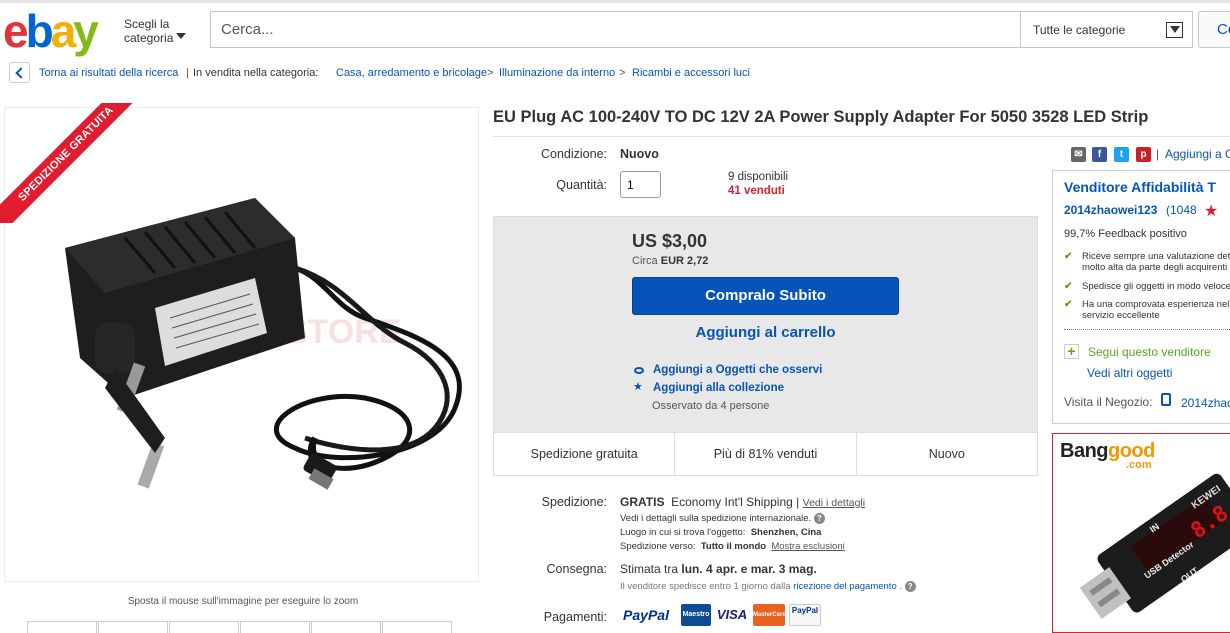 This screenshot has height=633, width=1230. I want to click on delivery-dates: lun. 4 apr. e mar. 3 mag., so click(749, 569).